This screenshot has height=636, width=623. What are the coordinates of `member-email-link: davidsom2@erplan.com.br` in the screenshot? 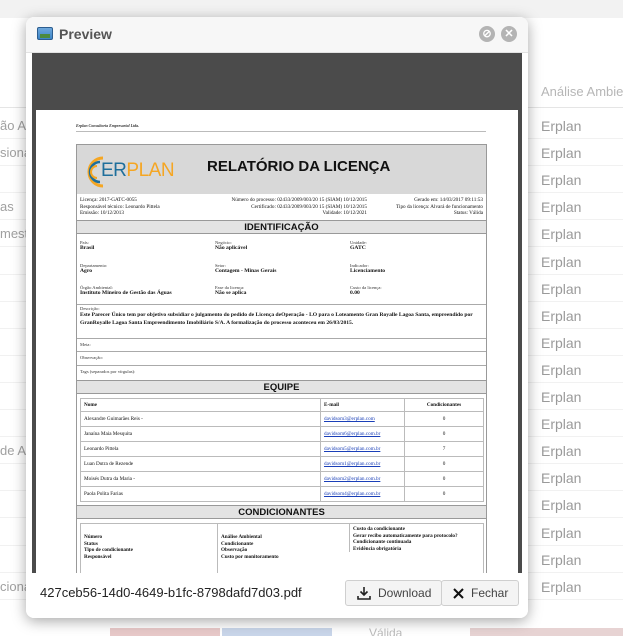 It's located at (352, 479).